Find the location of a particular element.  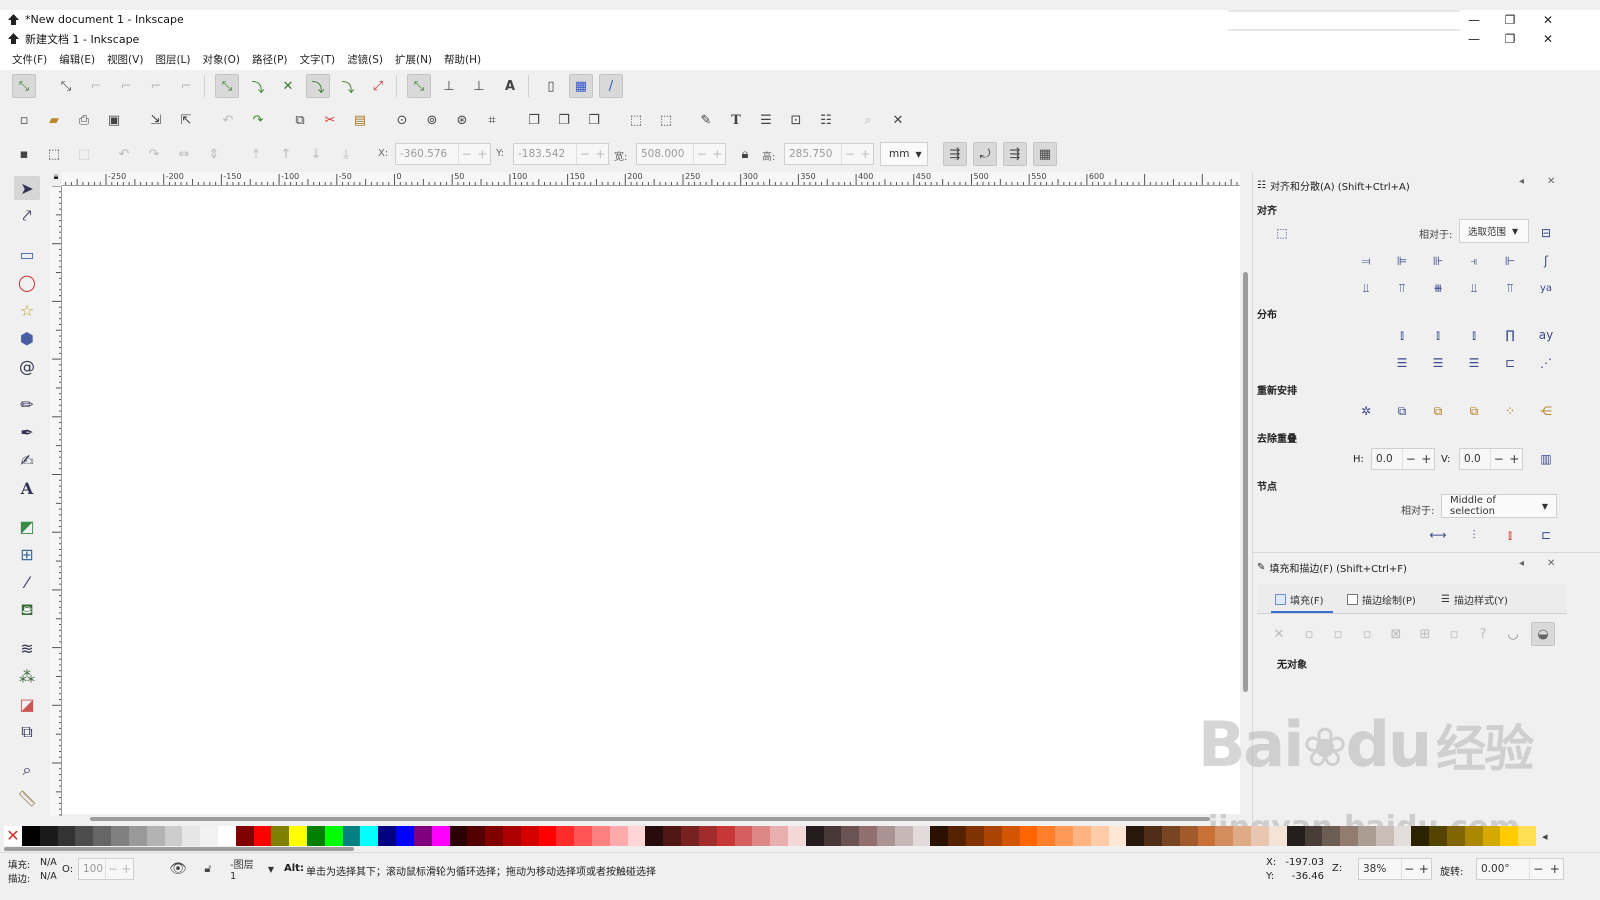

h-gap-field: 0.0 − + is located at coordinates (1403, 459).